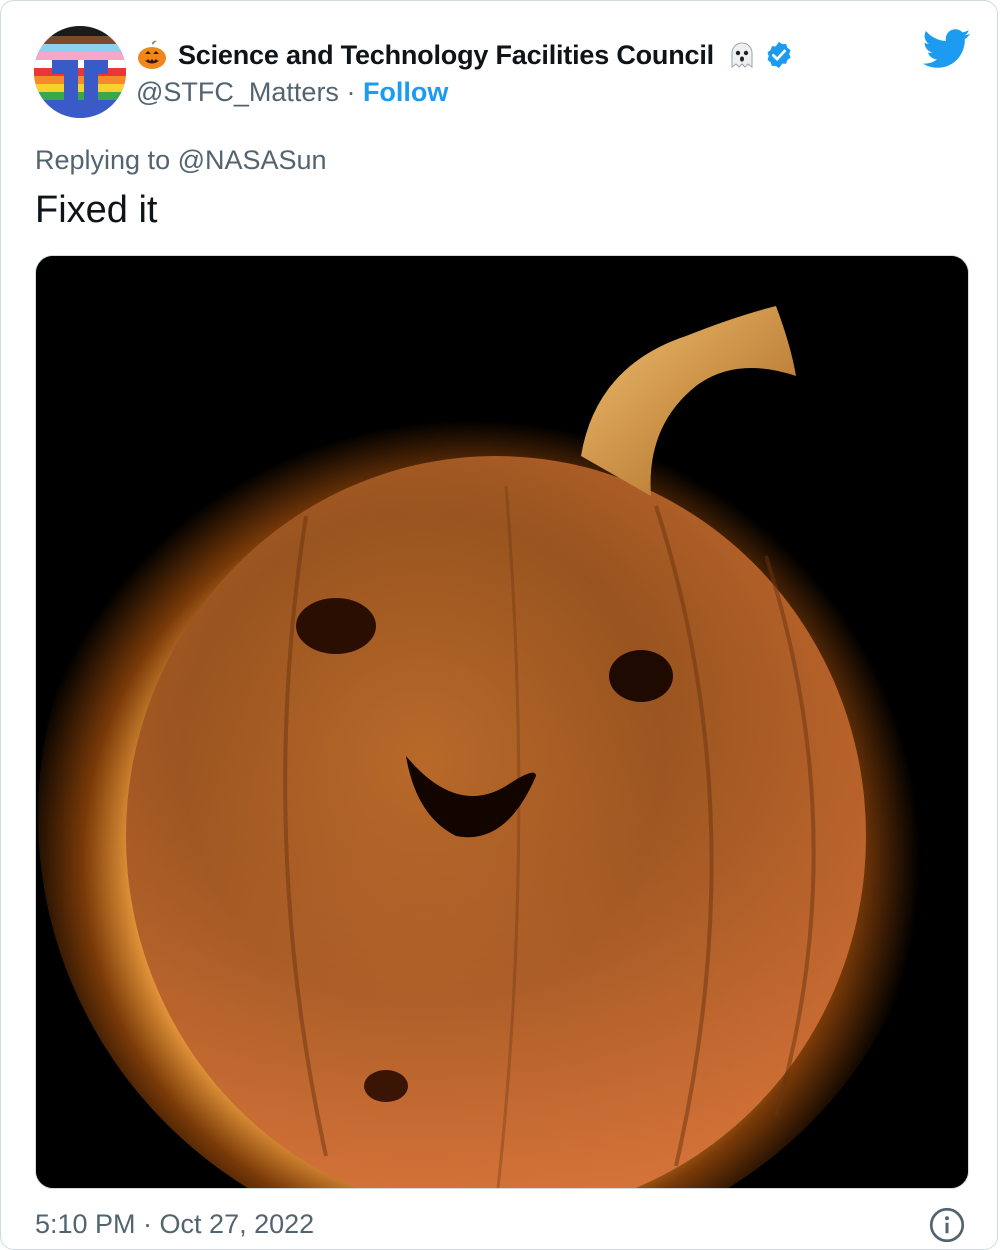  Describe the element at coordinates (252, 160) in the screenshot. I see `reply-mention-link: @NASASun` at that location.